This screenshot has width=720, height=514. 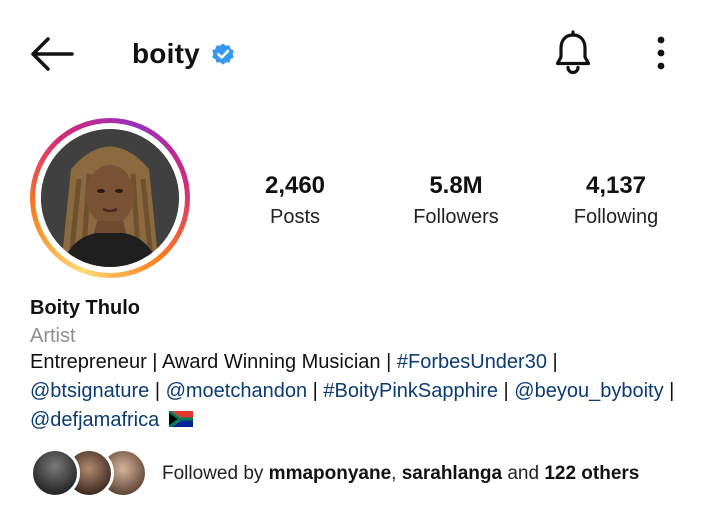 I want to click on posts-label: Posts, so click(x=295, y=217).